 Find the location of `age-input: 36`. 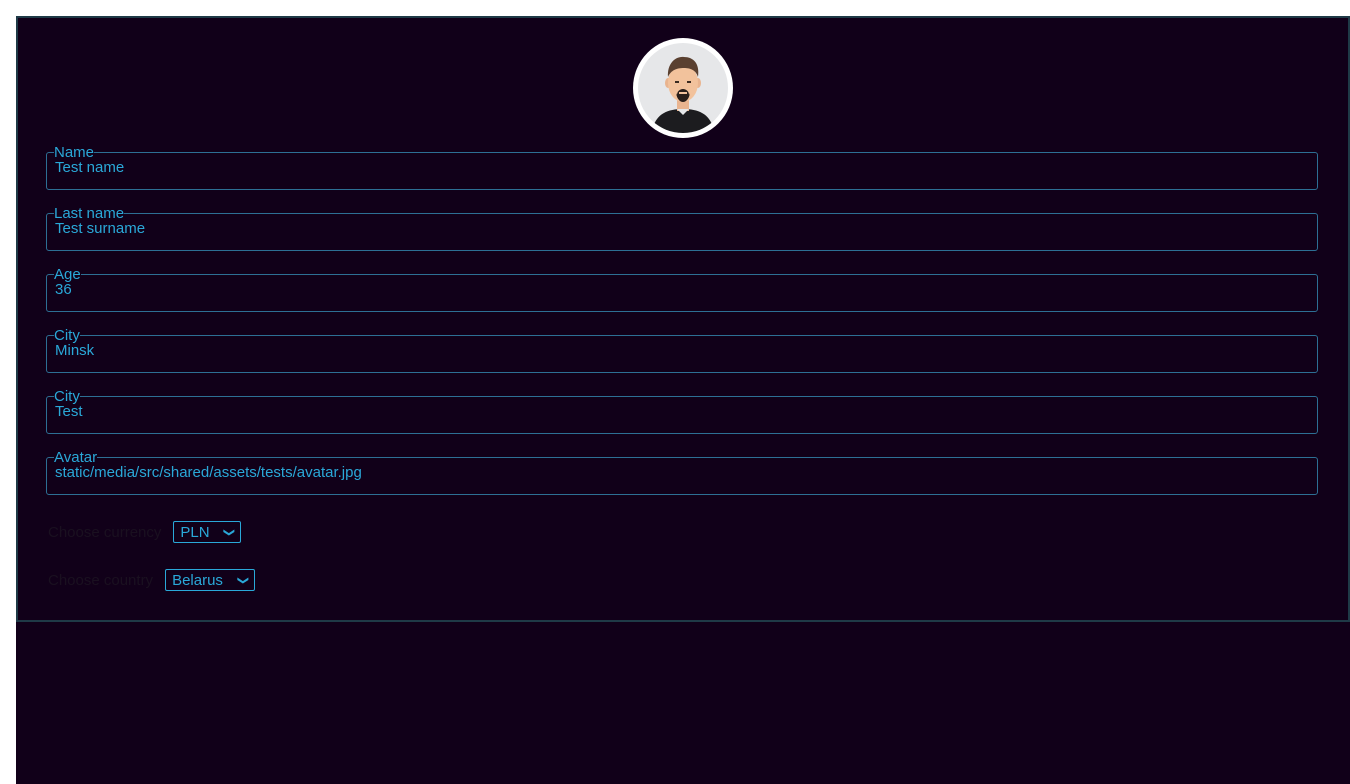

age-input: 36 is located at coordinates (682, 290).